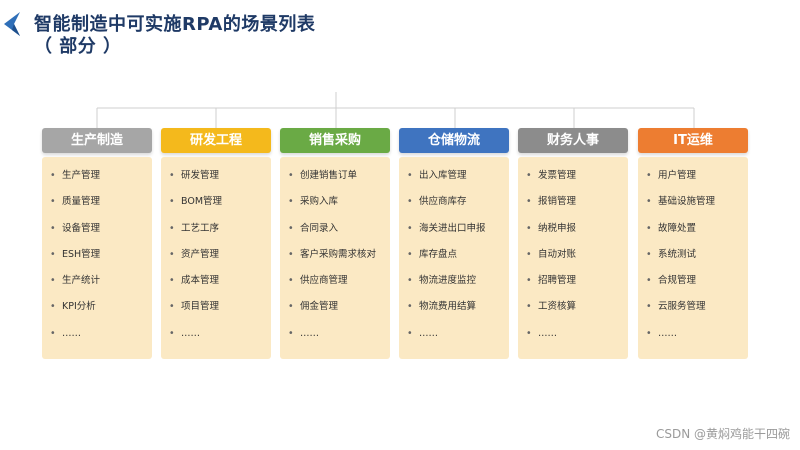 The height and width of the screenshot is (450, 800). Describe the element at coordinates (97, 255) in the screenshot. I see `list-item: • ESH管理` at that location.